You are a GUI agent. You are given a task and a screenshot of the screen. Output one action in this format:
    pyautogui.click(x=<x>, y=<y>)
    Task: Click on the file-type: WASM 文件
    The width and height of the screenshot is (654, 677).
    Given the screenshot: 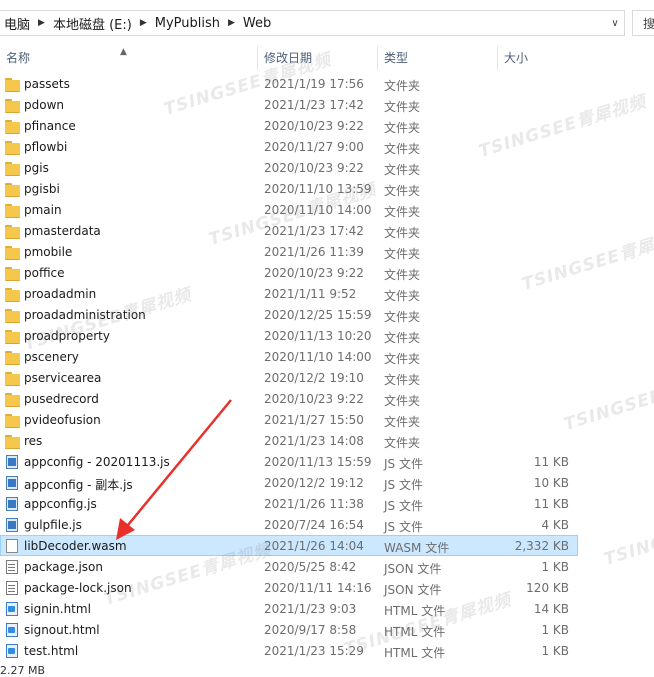 What is the action you would take?
    pyautogui.click(x=417, y=548)
    